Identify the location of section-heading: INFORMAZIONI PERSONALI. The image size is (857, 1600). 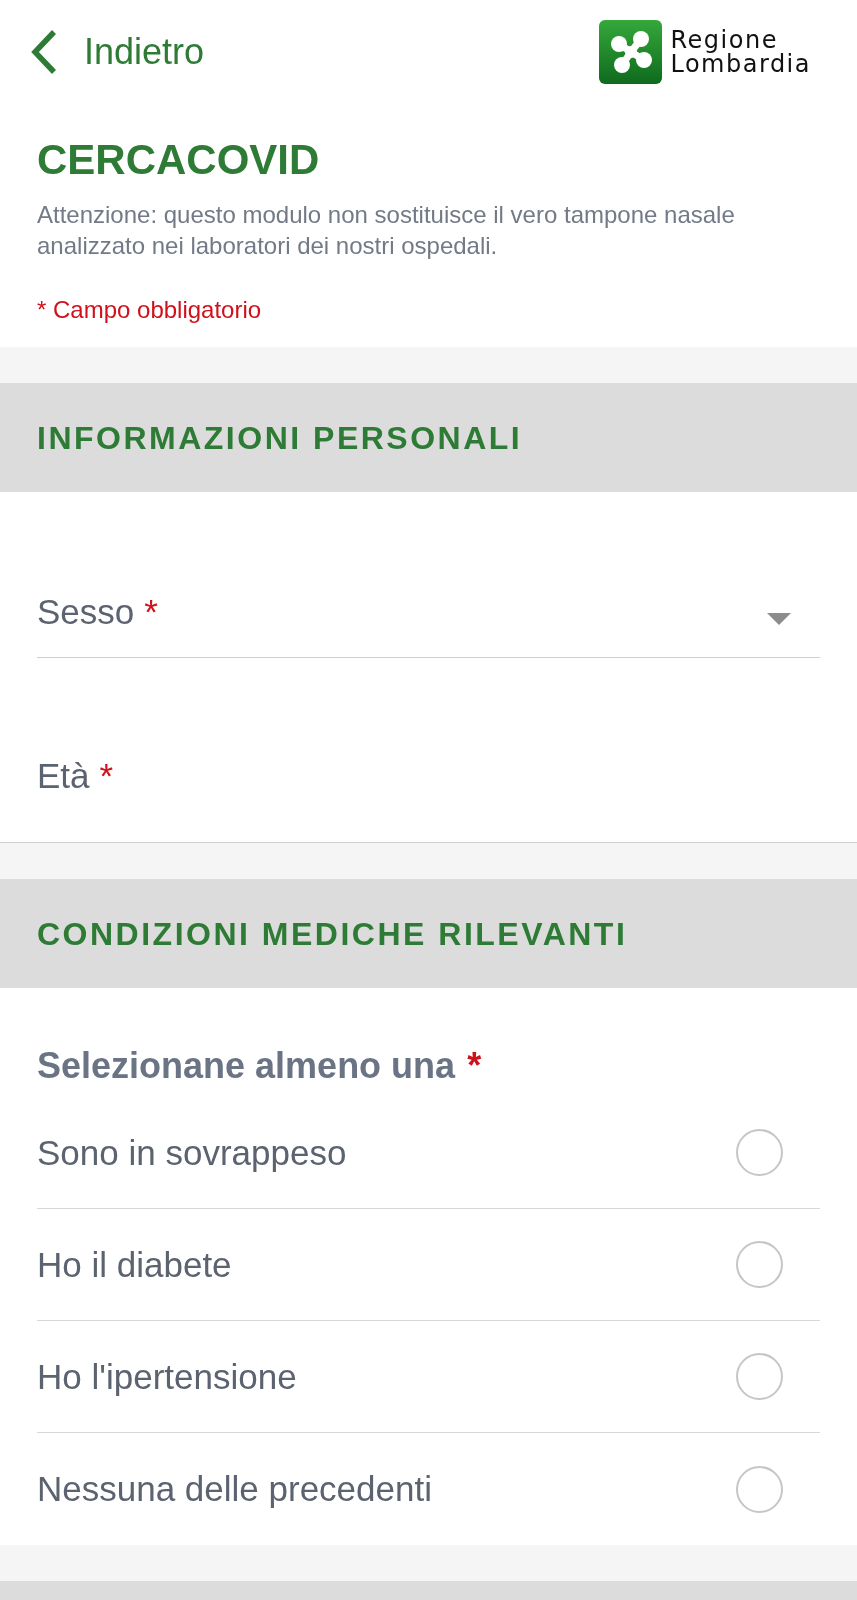
(280, 438).